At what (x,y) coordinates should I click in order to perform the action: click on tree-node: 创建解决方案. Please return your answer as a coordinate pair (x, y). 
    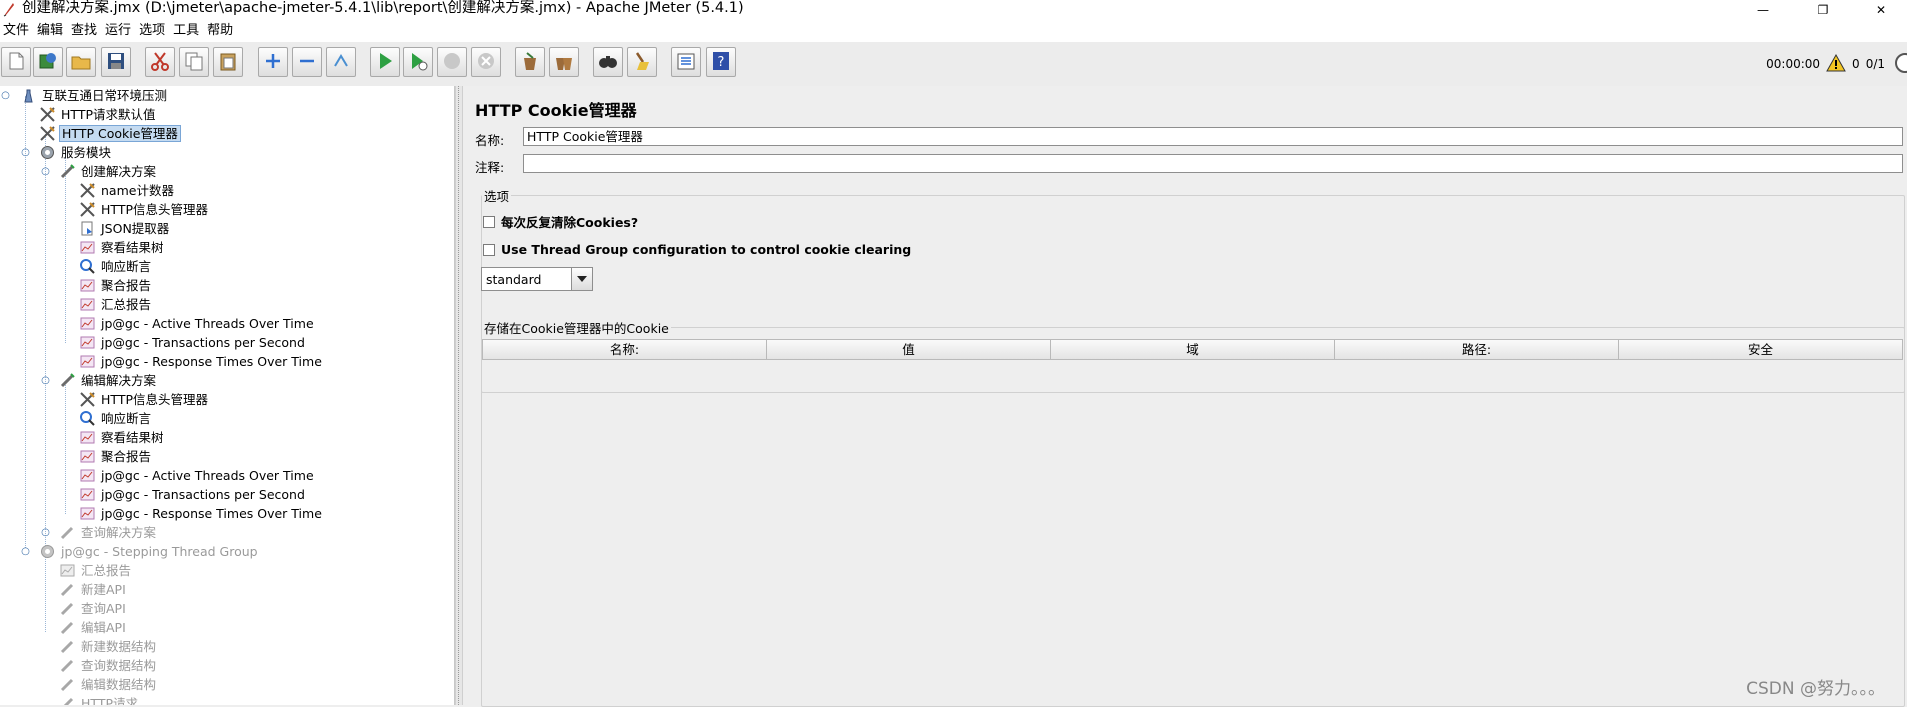
    Looking at the image, I should click on (107, 171).